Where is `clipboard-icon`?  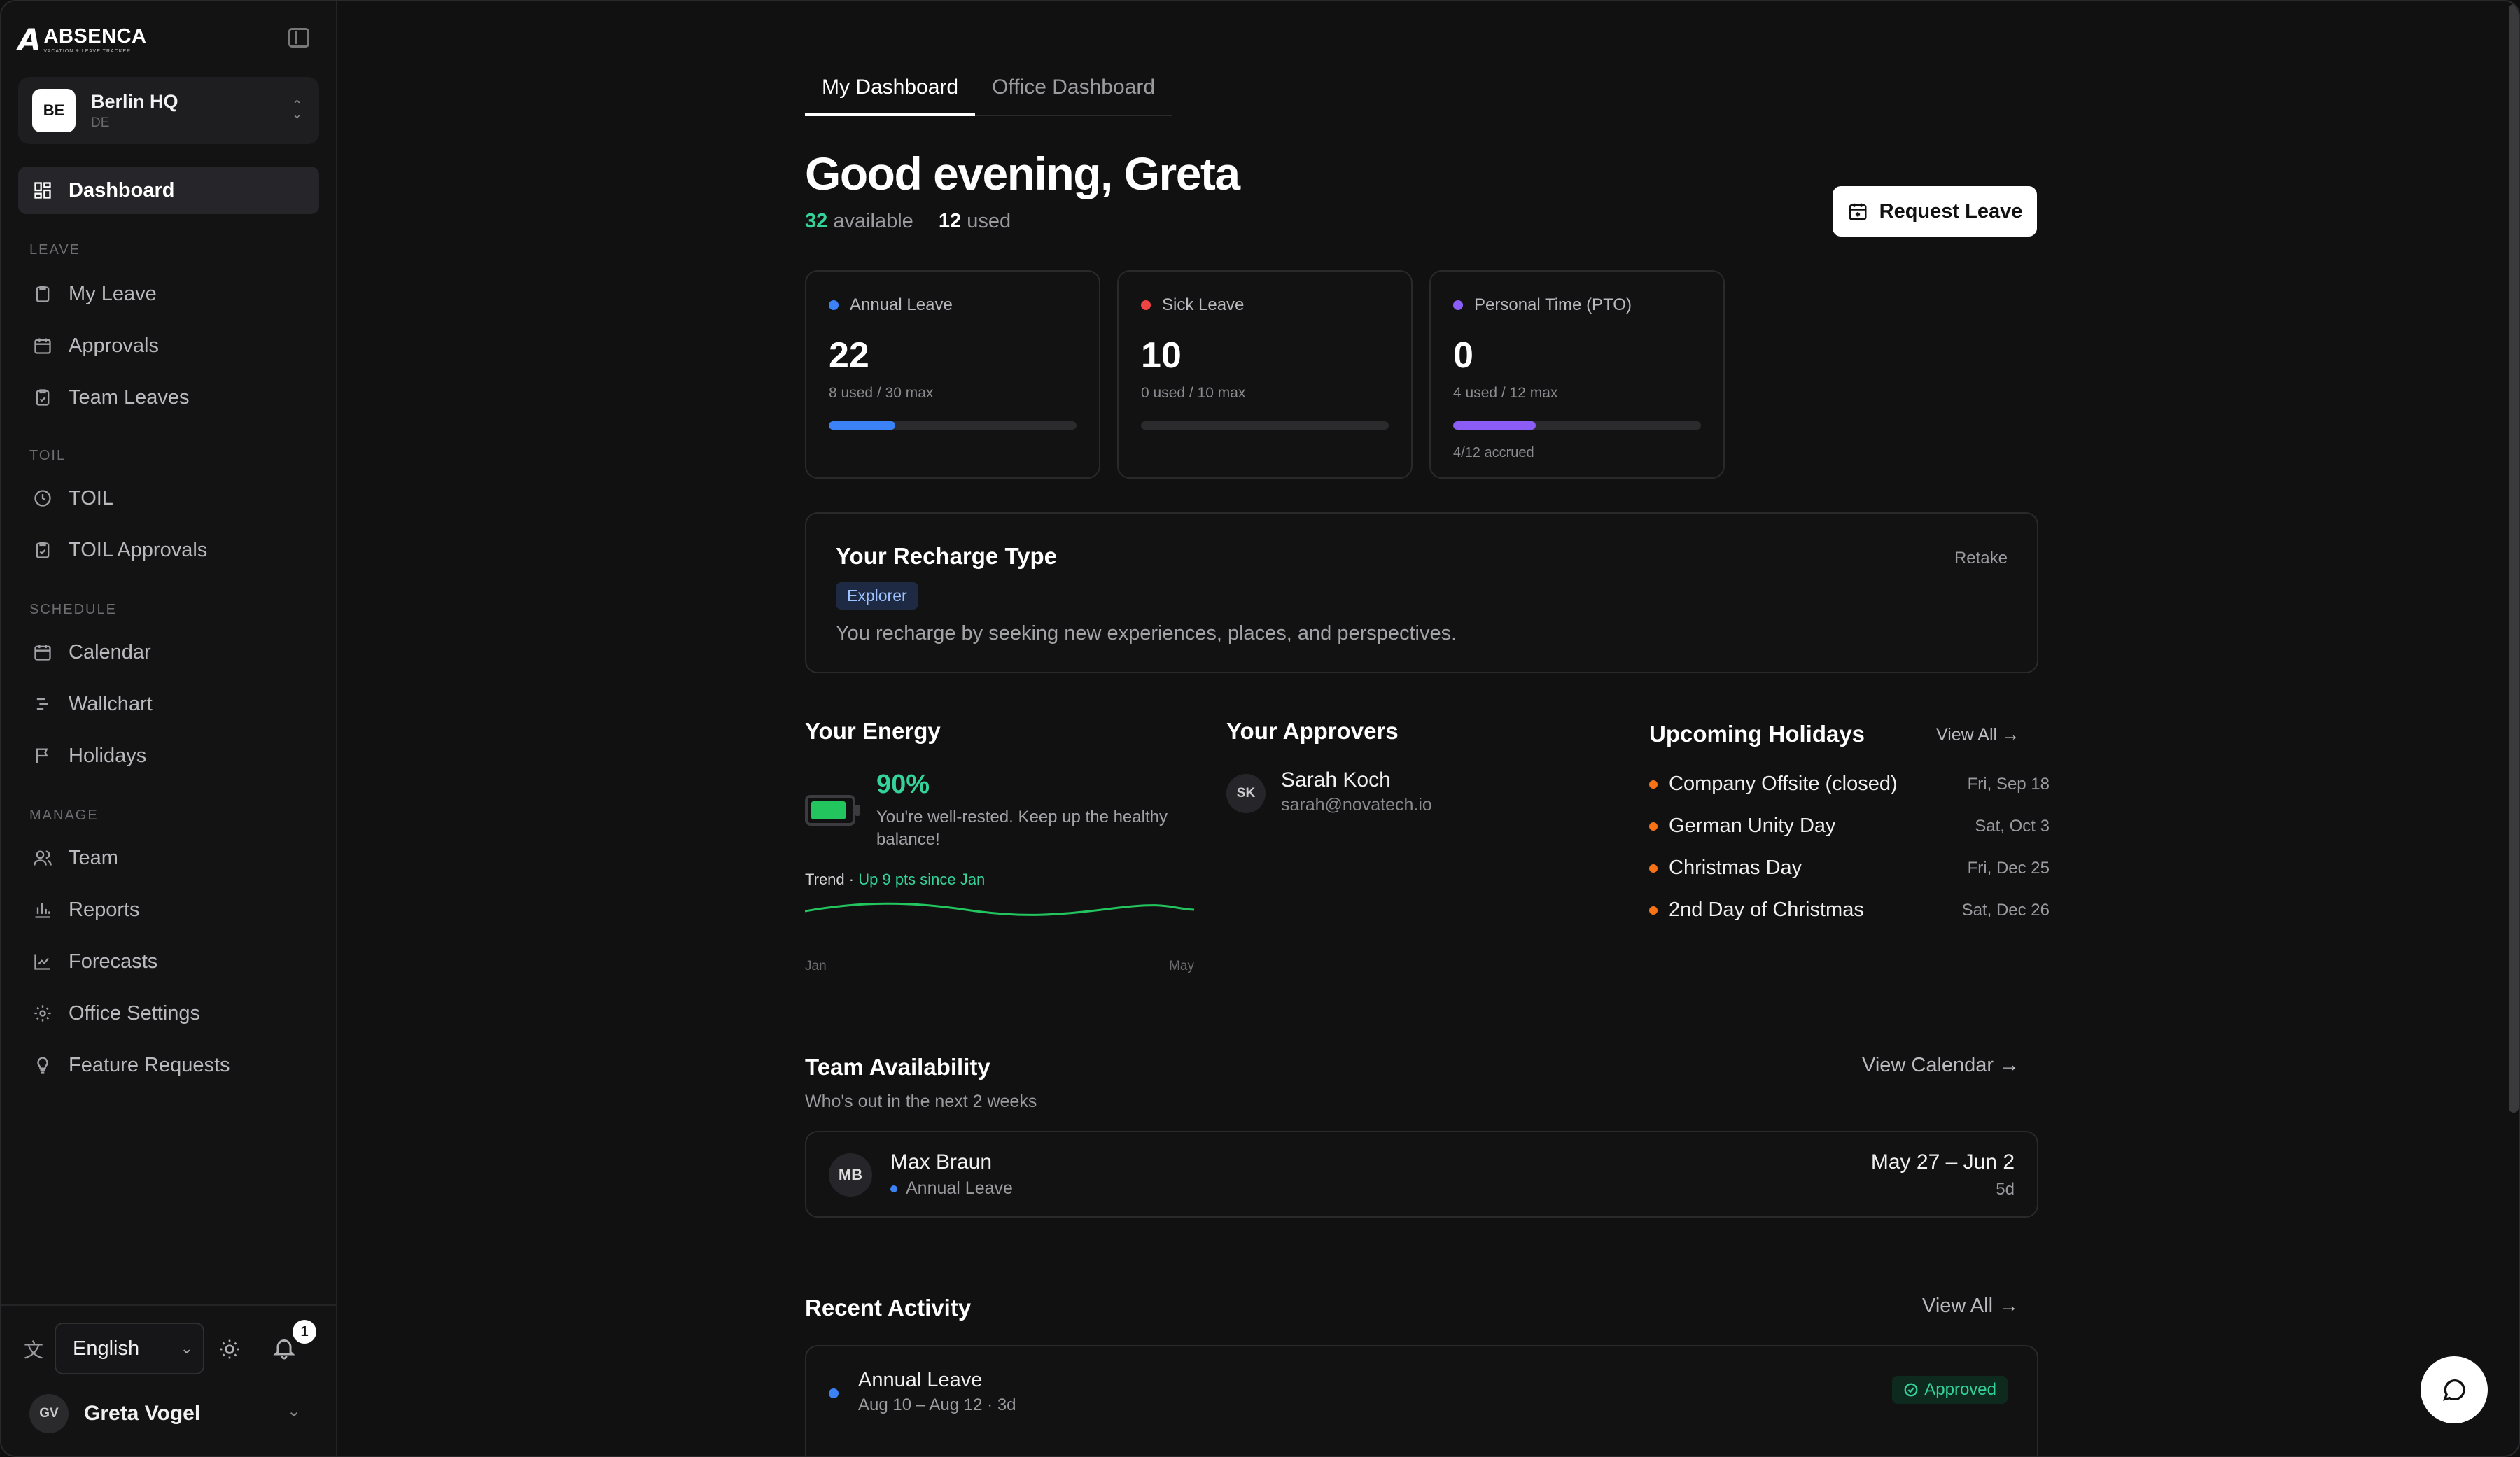
clipboard-icon is located at coordinates (42, 293).